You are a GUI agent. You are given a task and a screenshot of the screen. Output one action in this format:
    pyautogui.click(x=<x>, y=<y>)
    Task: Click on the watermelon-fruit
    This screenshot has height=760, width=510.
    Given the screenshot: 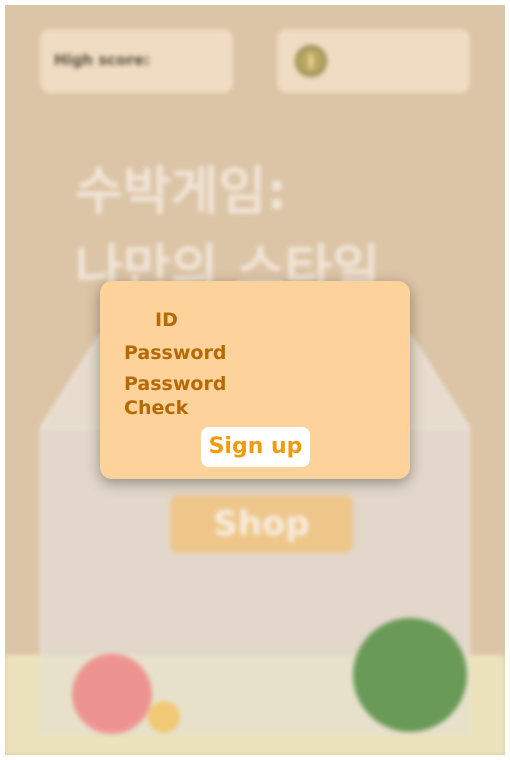 What is the action you would take?
    pyautogui.click(x=410, y=675)
    